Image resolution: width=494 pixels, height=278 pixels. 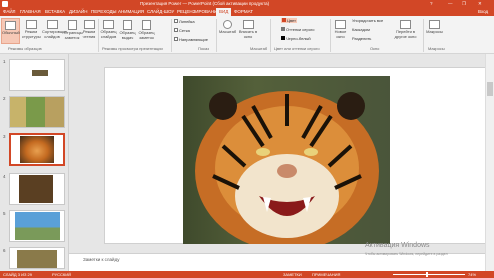 What do you see at coordinates (10, 25) in the screenshot?
I see `normal-view-icon` at bounding box center [10, 25].